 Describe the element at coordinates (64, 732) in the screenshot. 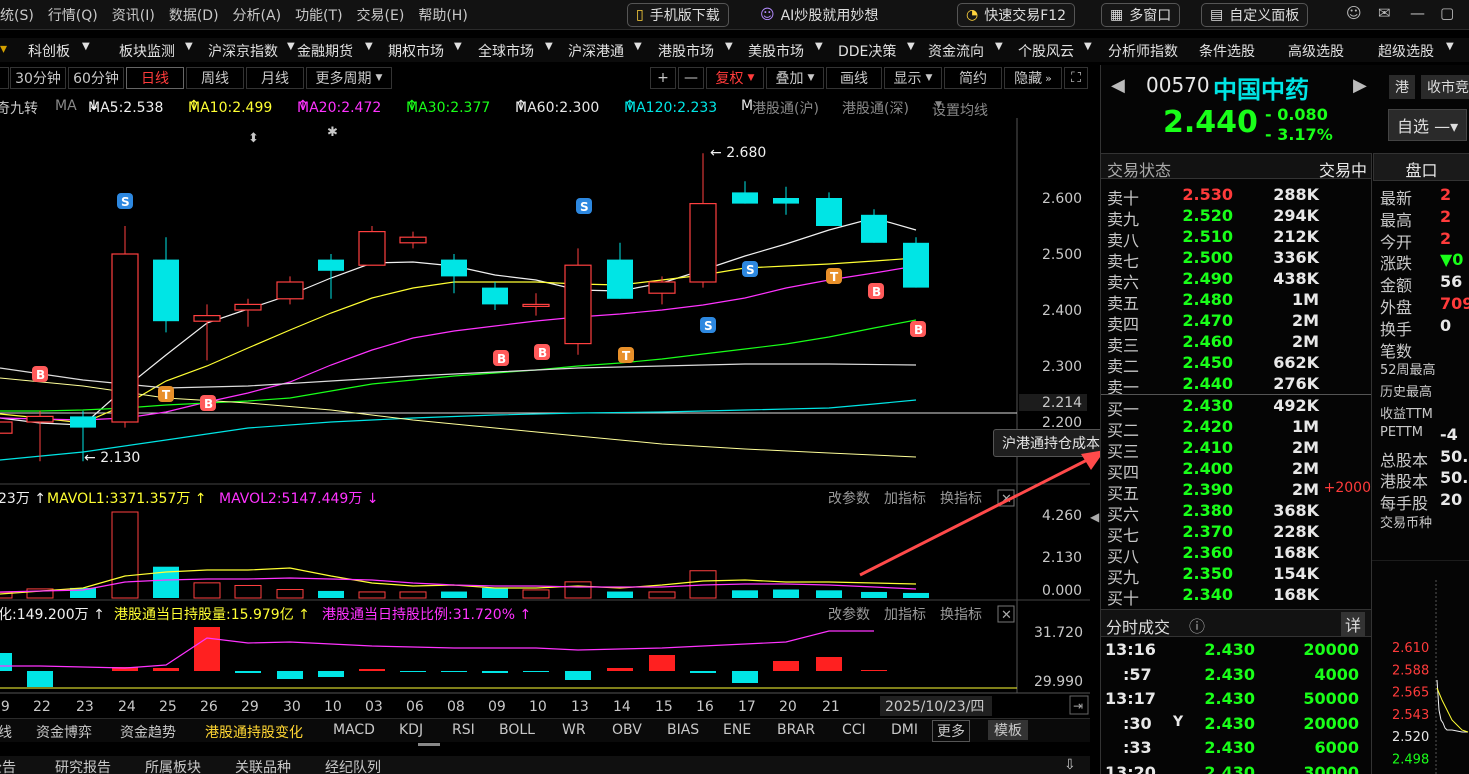

I see `tab-fund-game: 资金博弈` at that location.